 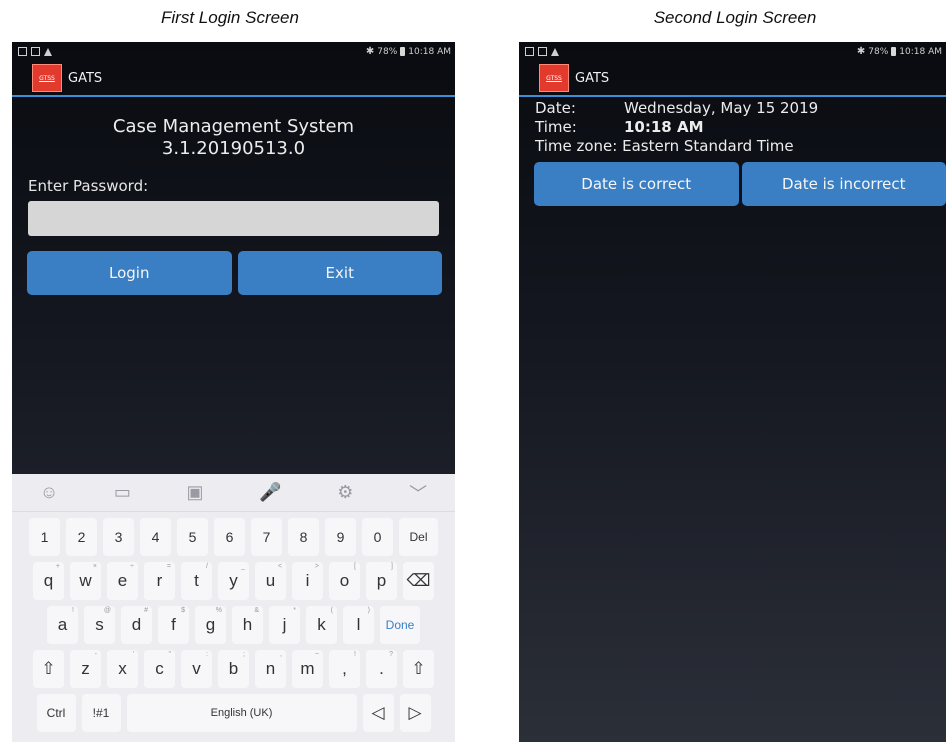 I want to click on key-secondary-label: *, so click(x=294, y=610).